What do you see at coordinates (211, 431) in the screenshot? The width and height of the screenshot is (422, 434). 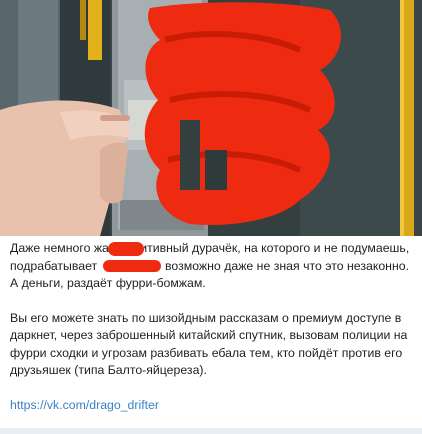 I see `post-footer-bar` at bounding box center [211, 431].